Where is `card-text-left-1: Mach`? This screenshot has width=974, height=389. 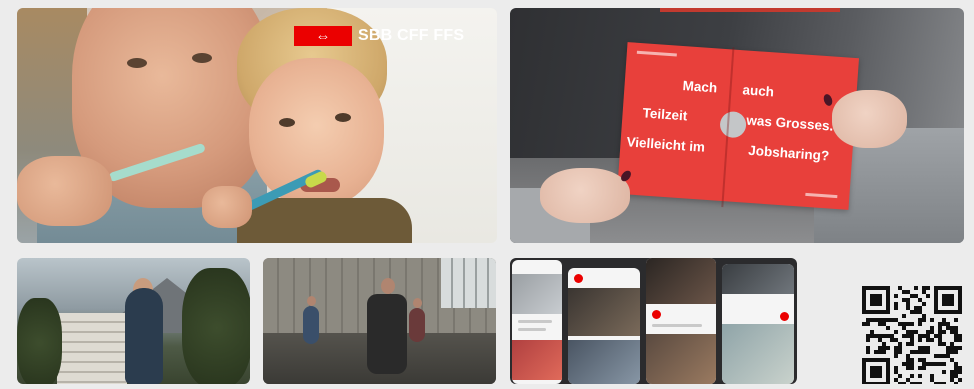
card-text-left-1: Mach is located at coordinates (700, 87).